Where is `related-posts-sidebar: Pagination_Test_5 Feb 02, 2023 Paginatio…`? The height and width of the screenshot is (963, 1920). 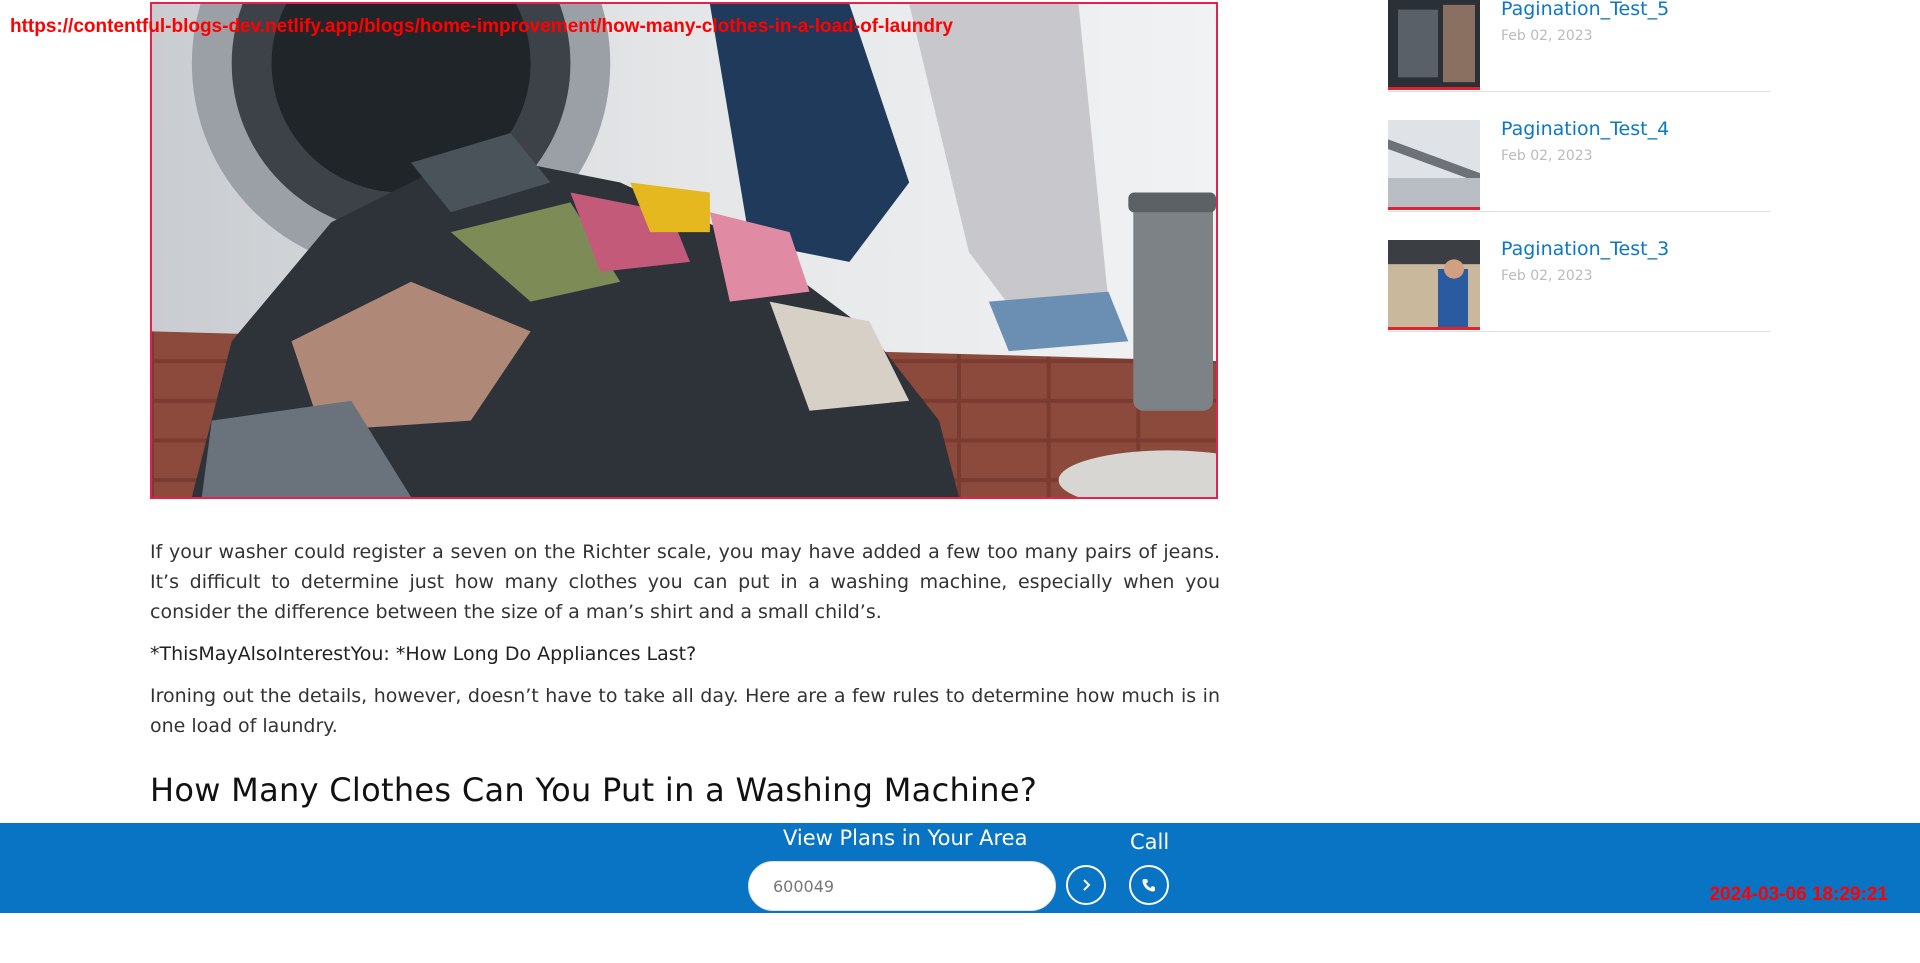 related-posts-sidebar: Pagination_Test_5 Feb 02, 2023 Paginatio… is located at coordinates (1579, 166).